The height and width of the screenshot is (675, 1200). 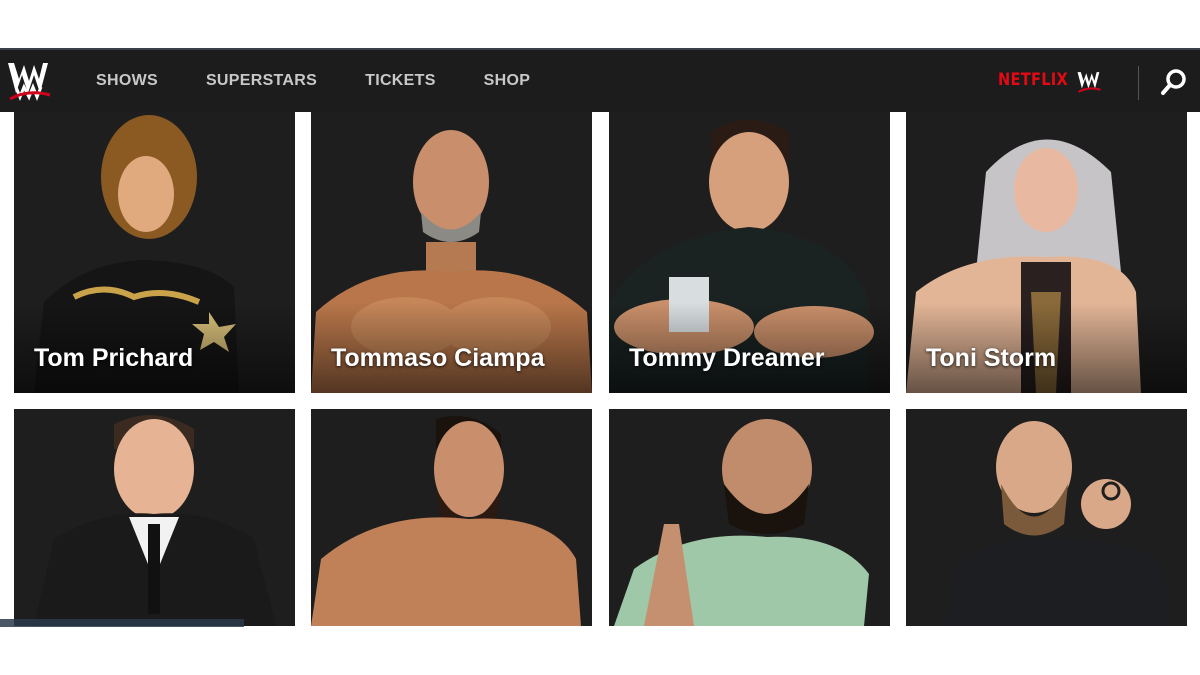 What do you see at coordinates (1033, 80) in the screenshot?
I see `netflix-partner-link: NETFLIX` at bounding box center [1033, 80].